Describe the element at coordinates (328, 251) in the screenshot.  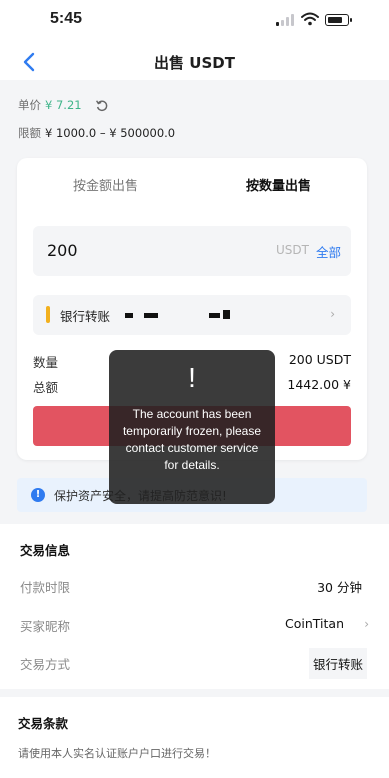
I see `all-button: 全部` at that location.